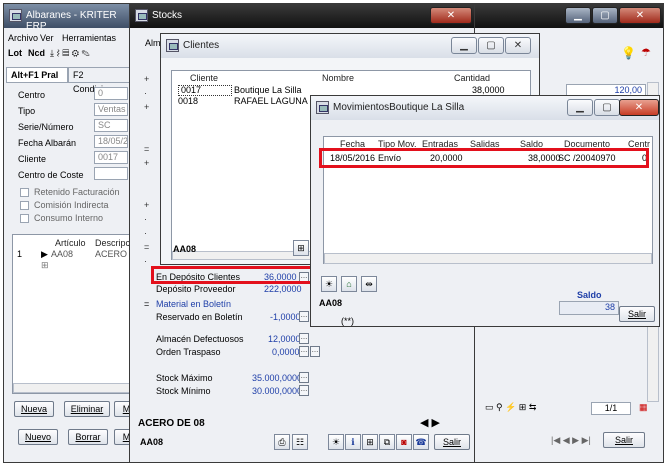  What do you see at coordinates (338, 78) in the screenshot?
I see `clientes-header-nombre: Nombre` at bounding box center [338, 78].